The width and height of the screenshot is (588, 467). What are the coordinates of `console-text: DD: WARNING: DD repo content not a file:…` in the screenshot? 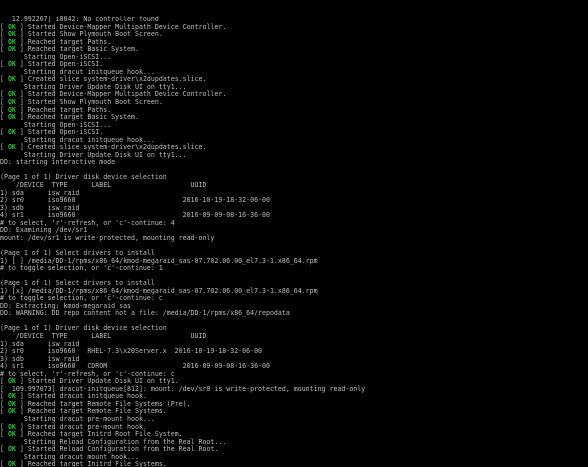 It's located at (145, 313).